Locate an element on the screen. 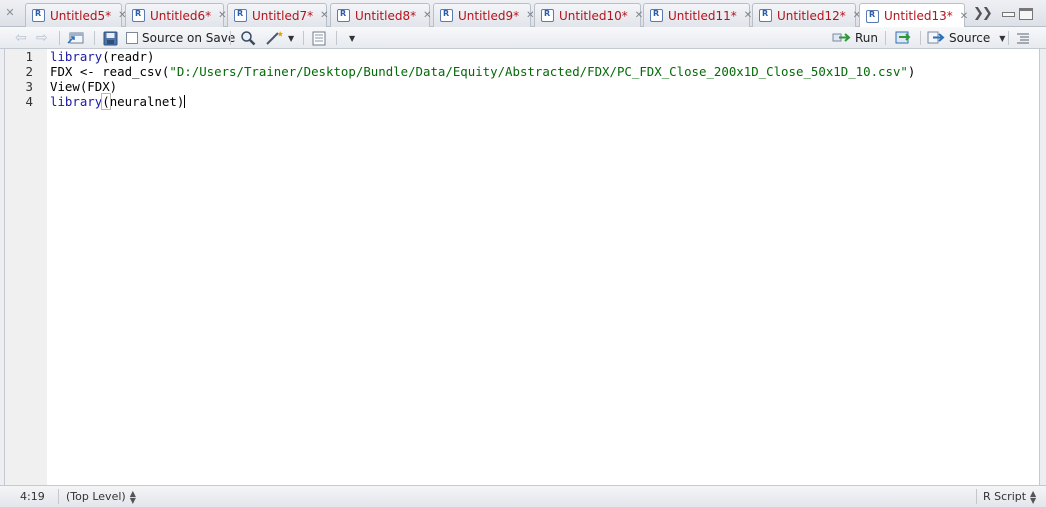  tab-label: Untitled5* is located at coordinates (81, 15).